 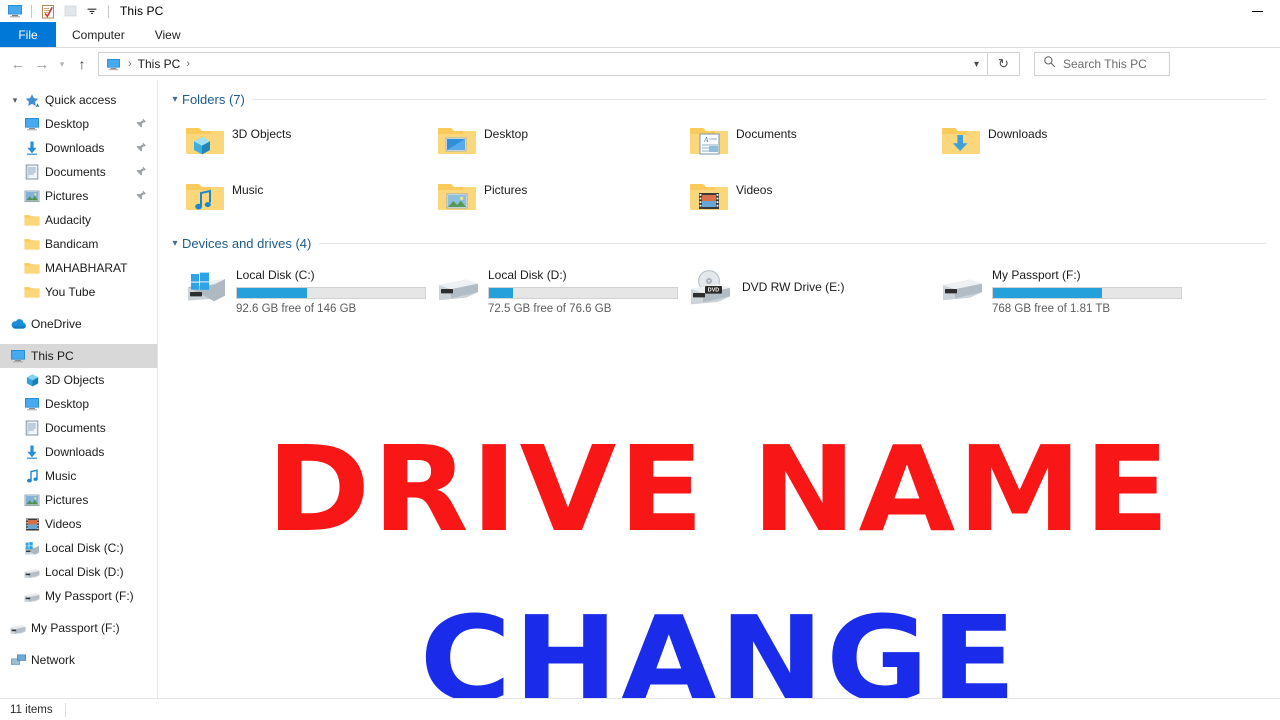 What do you see at coordinates (32, 428) in the screenshot?
I see `documents-icon` at bounding box center [32, 428].